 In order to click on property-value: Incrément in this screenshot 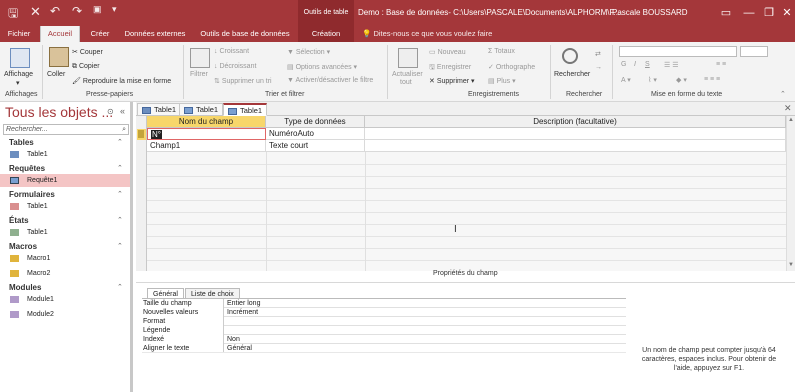, I will do `click(241, 312)`.